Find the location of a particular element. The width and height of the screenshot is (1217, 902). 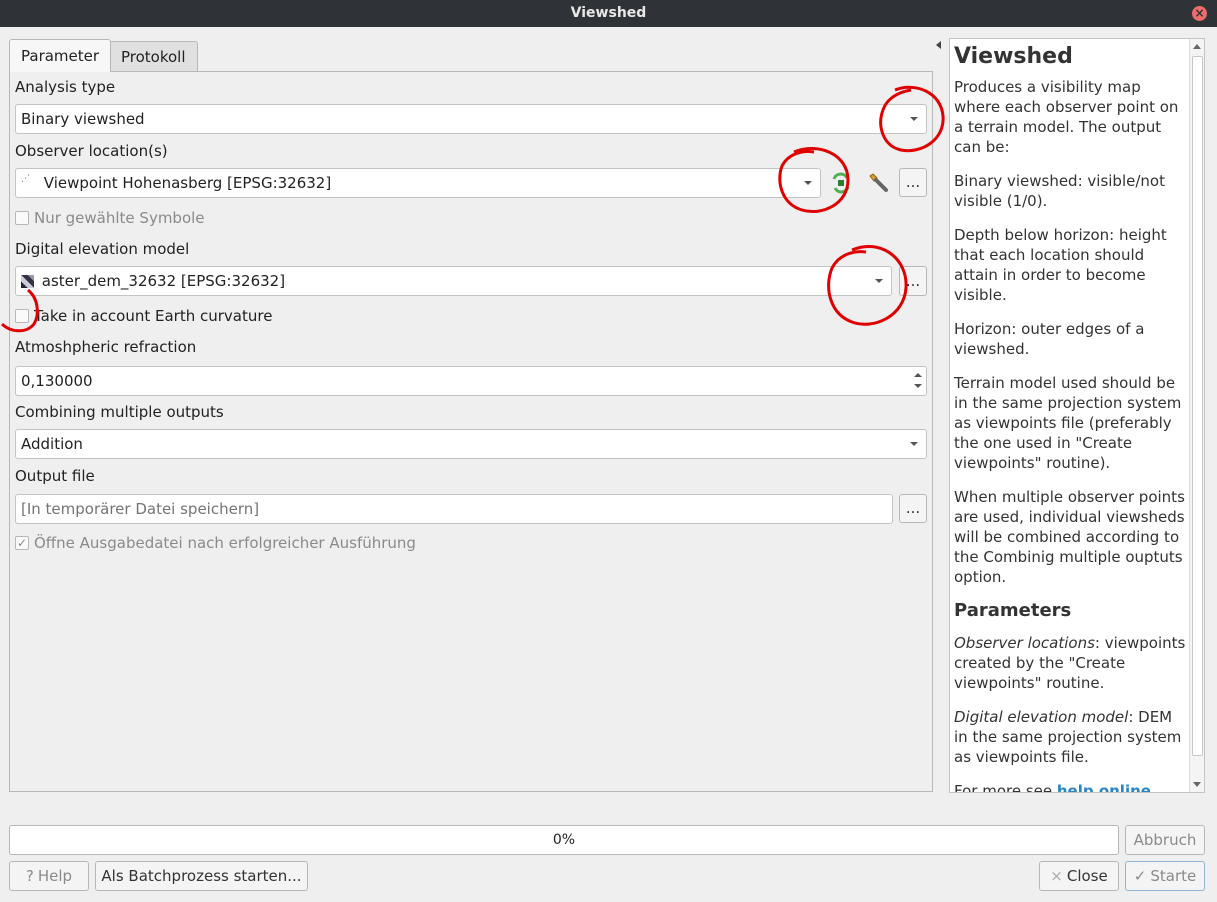

check-icon: ✓ is located at coordinates (1140, 876).